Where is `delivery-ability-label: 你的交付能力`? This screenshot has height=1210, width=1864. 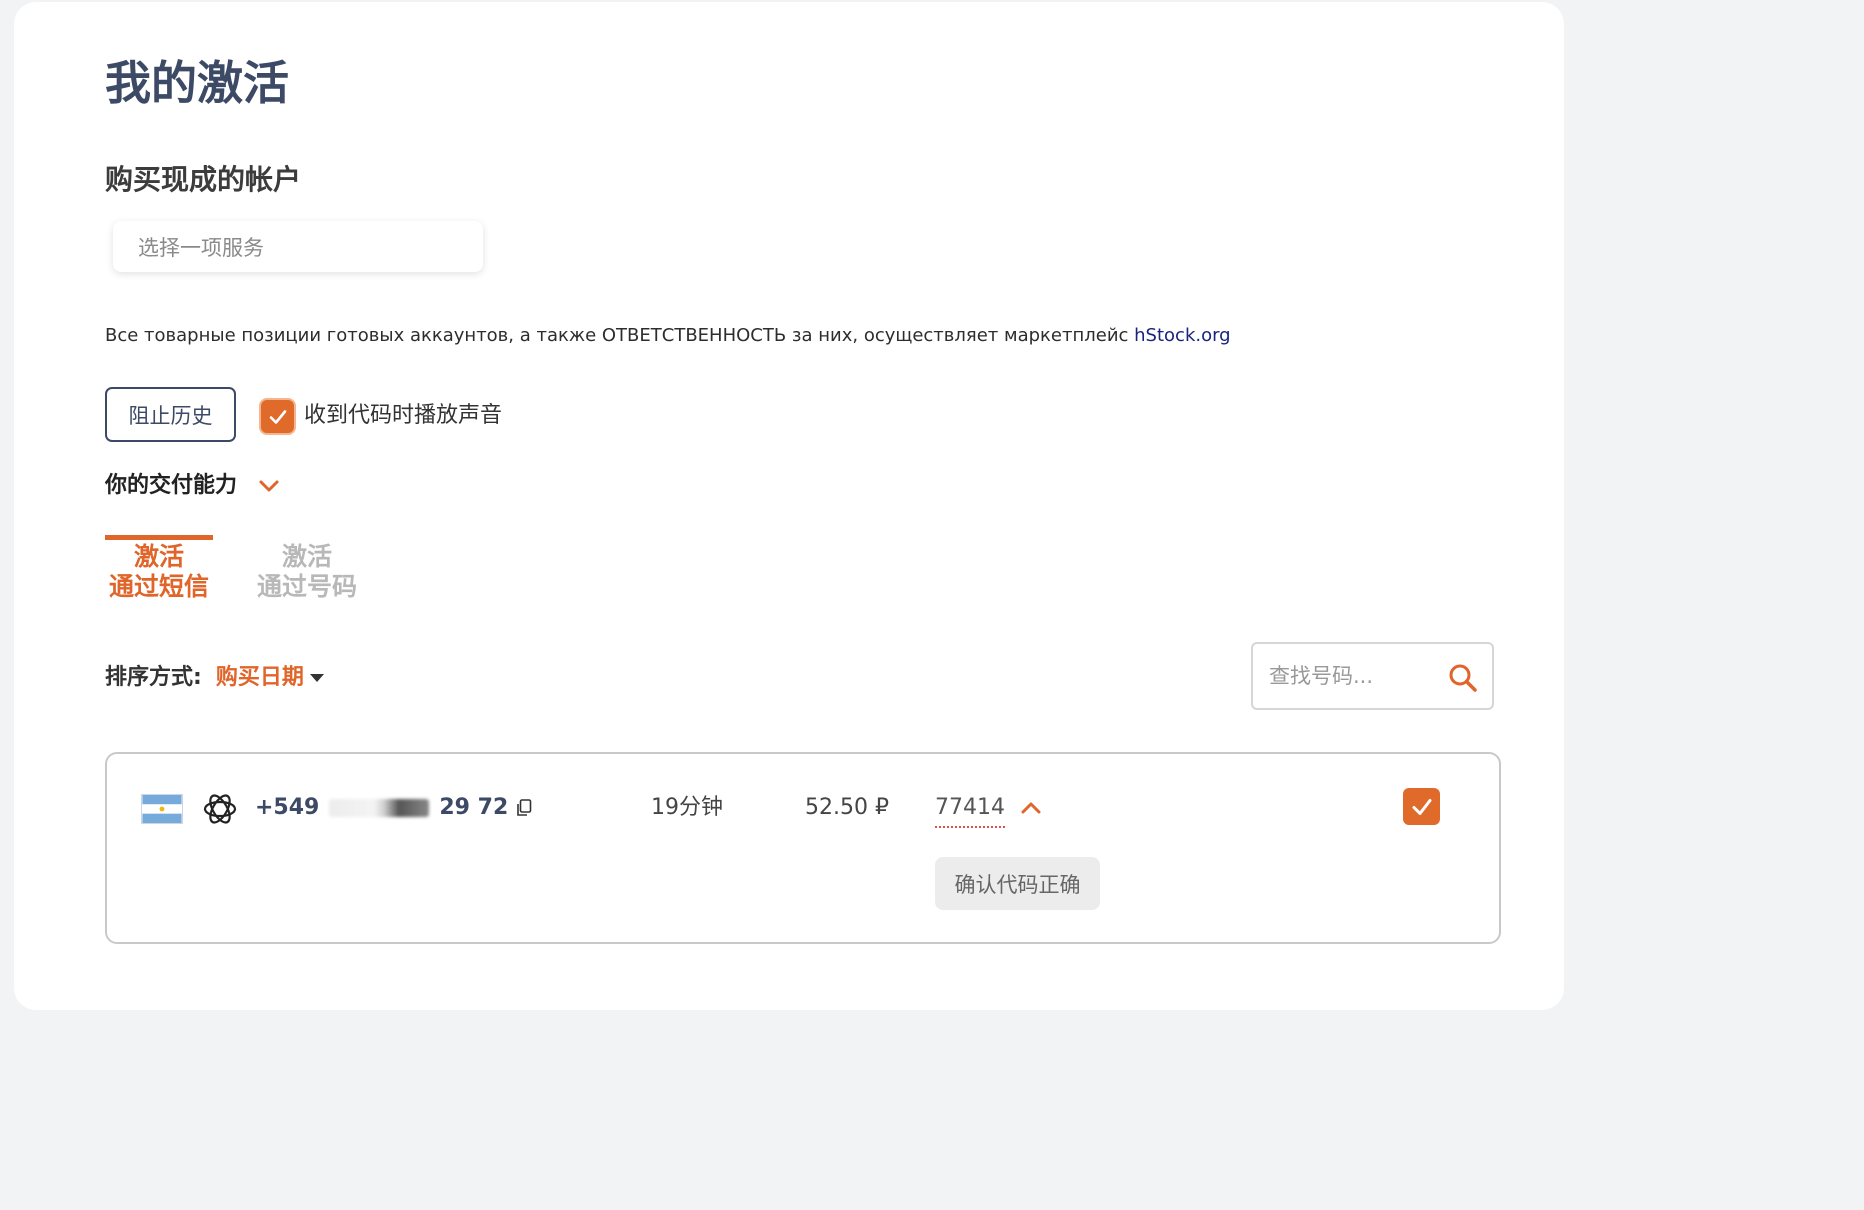 delivery-ability-label: 你的交付能力 is located at coordinates (171, 485).